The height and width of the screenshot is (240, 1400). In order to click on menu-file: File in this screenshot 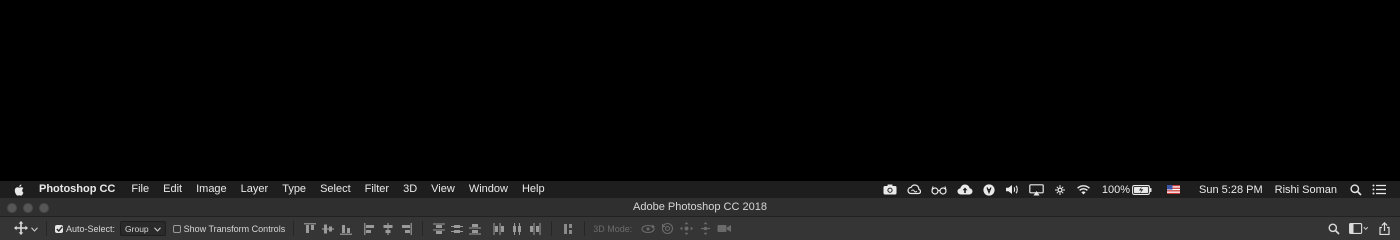, I will do `click(140, 189)`.